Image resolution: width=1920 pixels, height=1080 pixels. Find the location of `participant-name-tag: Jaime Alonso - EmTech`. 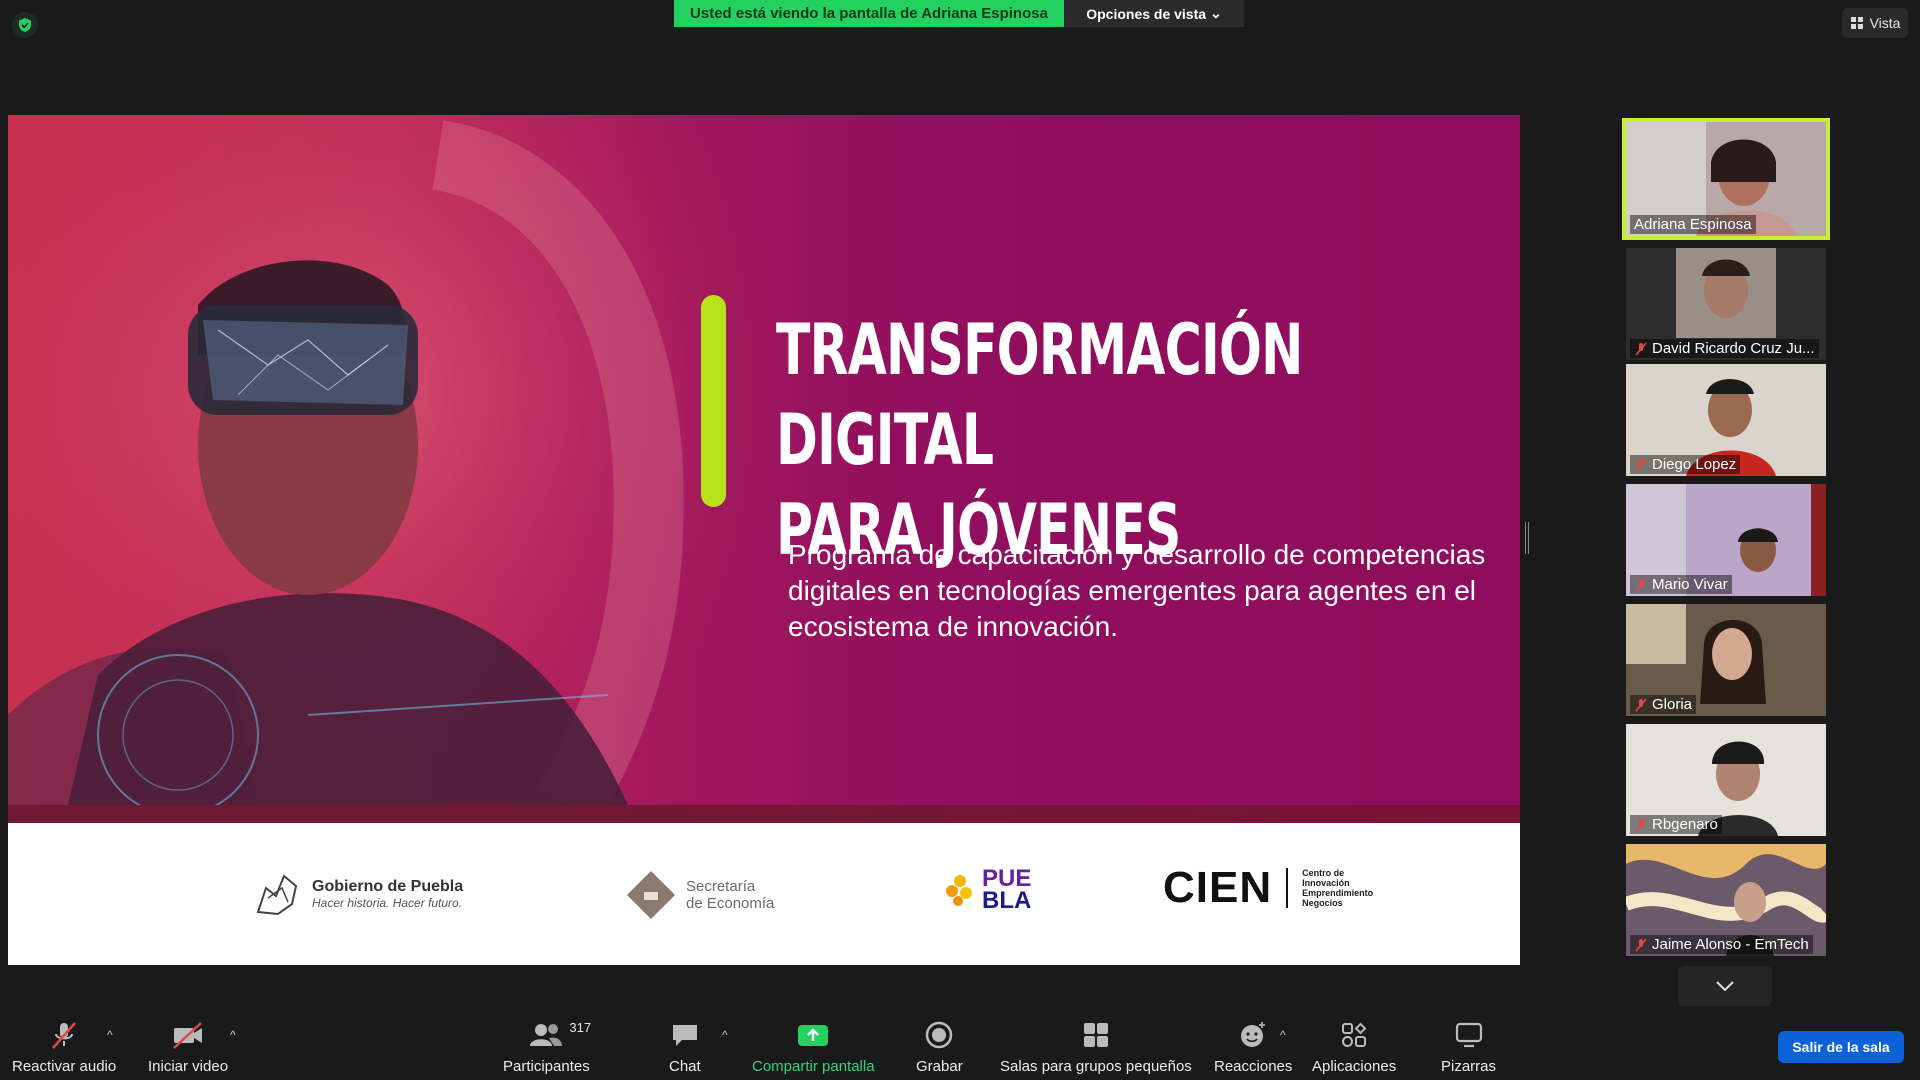

participant-name-tag: Jaime Alonso - EmTech is located at coordinates (1721, 944).